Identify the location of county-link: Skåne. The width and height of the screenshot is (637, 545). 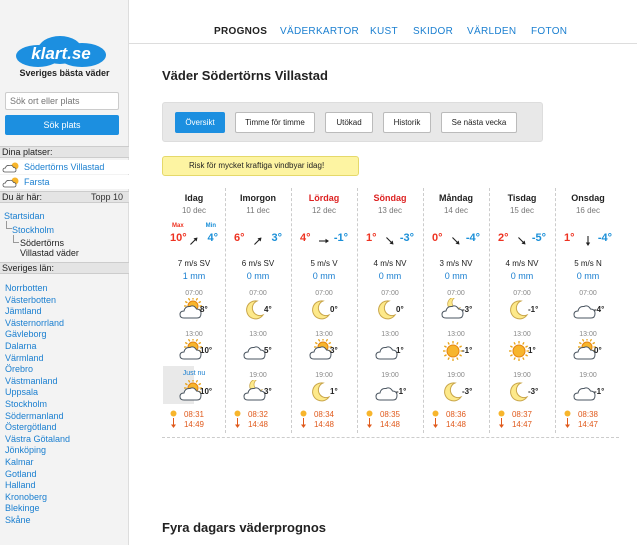
(18, 520).